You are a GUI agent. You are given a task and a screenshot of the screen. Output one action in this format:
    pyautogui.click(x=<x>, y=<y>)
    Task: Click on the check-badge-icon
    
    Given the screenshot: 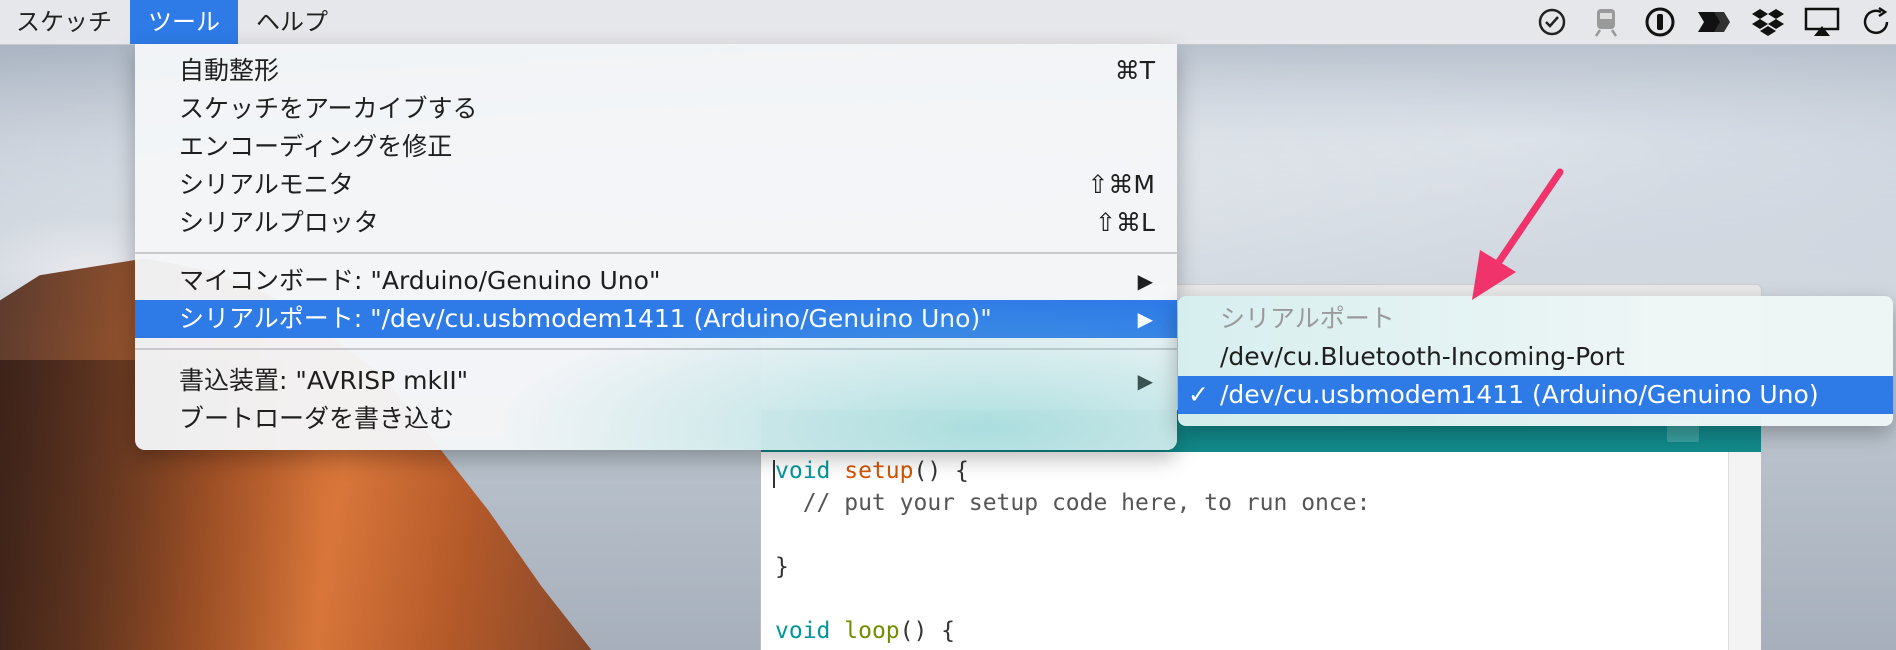 What is the action you would take?
    pyautogui.click(x=1552, y=22)
    